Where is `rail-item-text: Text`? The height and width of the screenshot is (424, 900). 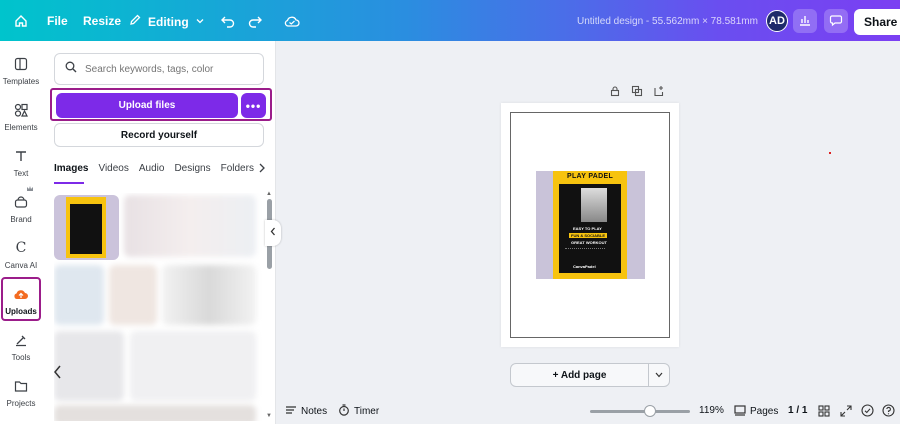 rail-item-text: Text is located at coordinates (21, 162).